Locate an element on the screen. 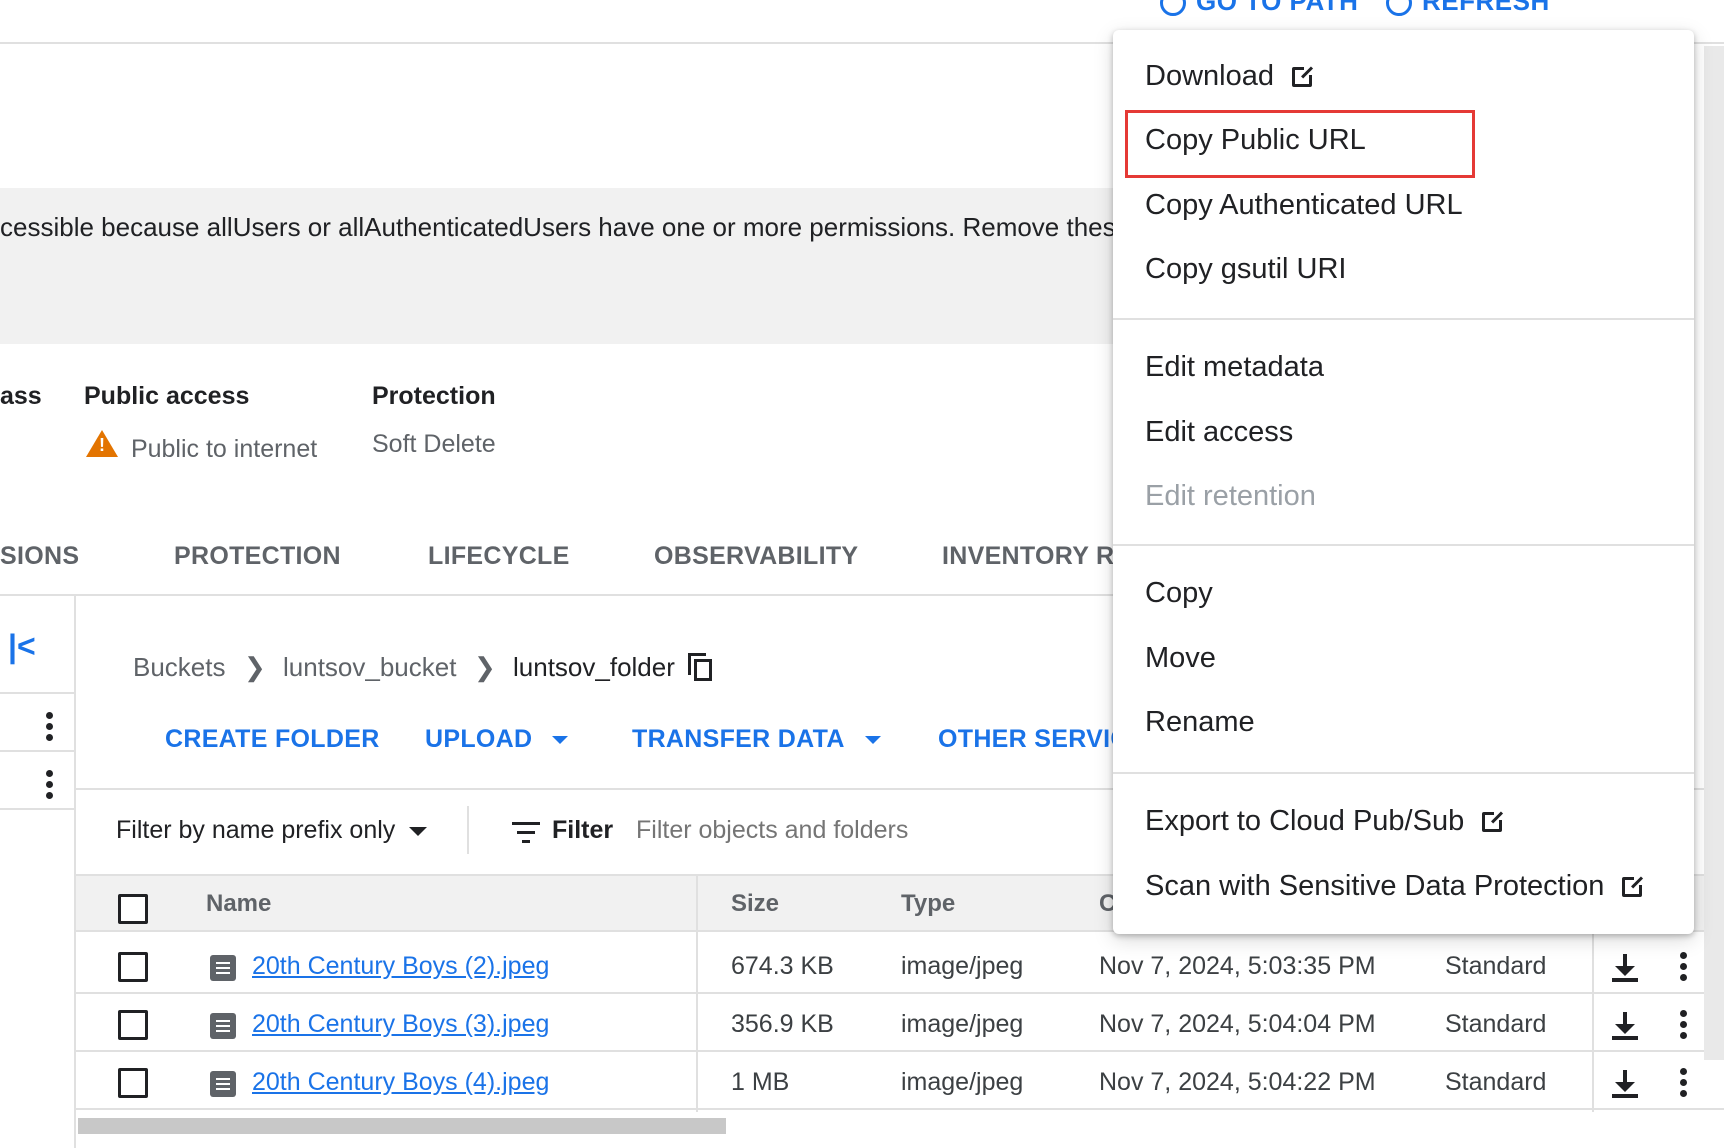 The width and height of the screenshot is (1724, 1148). copy-icon is located at coordinates (700, 667).